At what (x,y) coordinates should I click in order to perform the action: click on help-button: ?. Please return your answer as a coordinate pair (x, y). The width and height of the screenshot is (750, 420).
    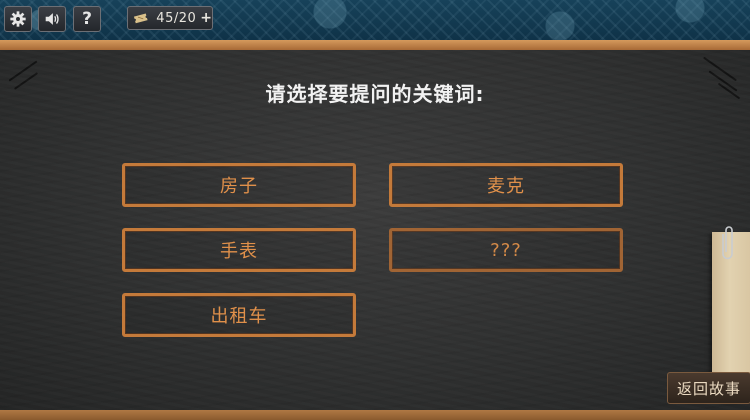
    Looking at the image, I should click on (87, 19).